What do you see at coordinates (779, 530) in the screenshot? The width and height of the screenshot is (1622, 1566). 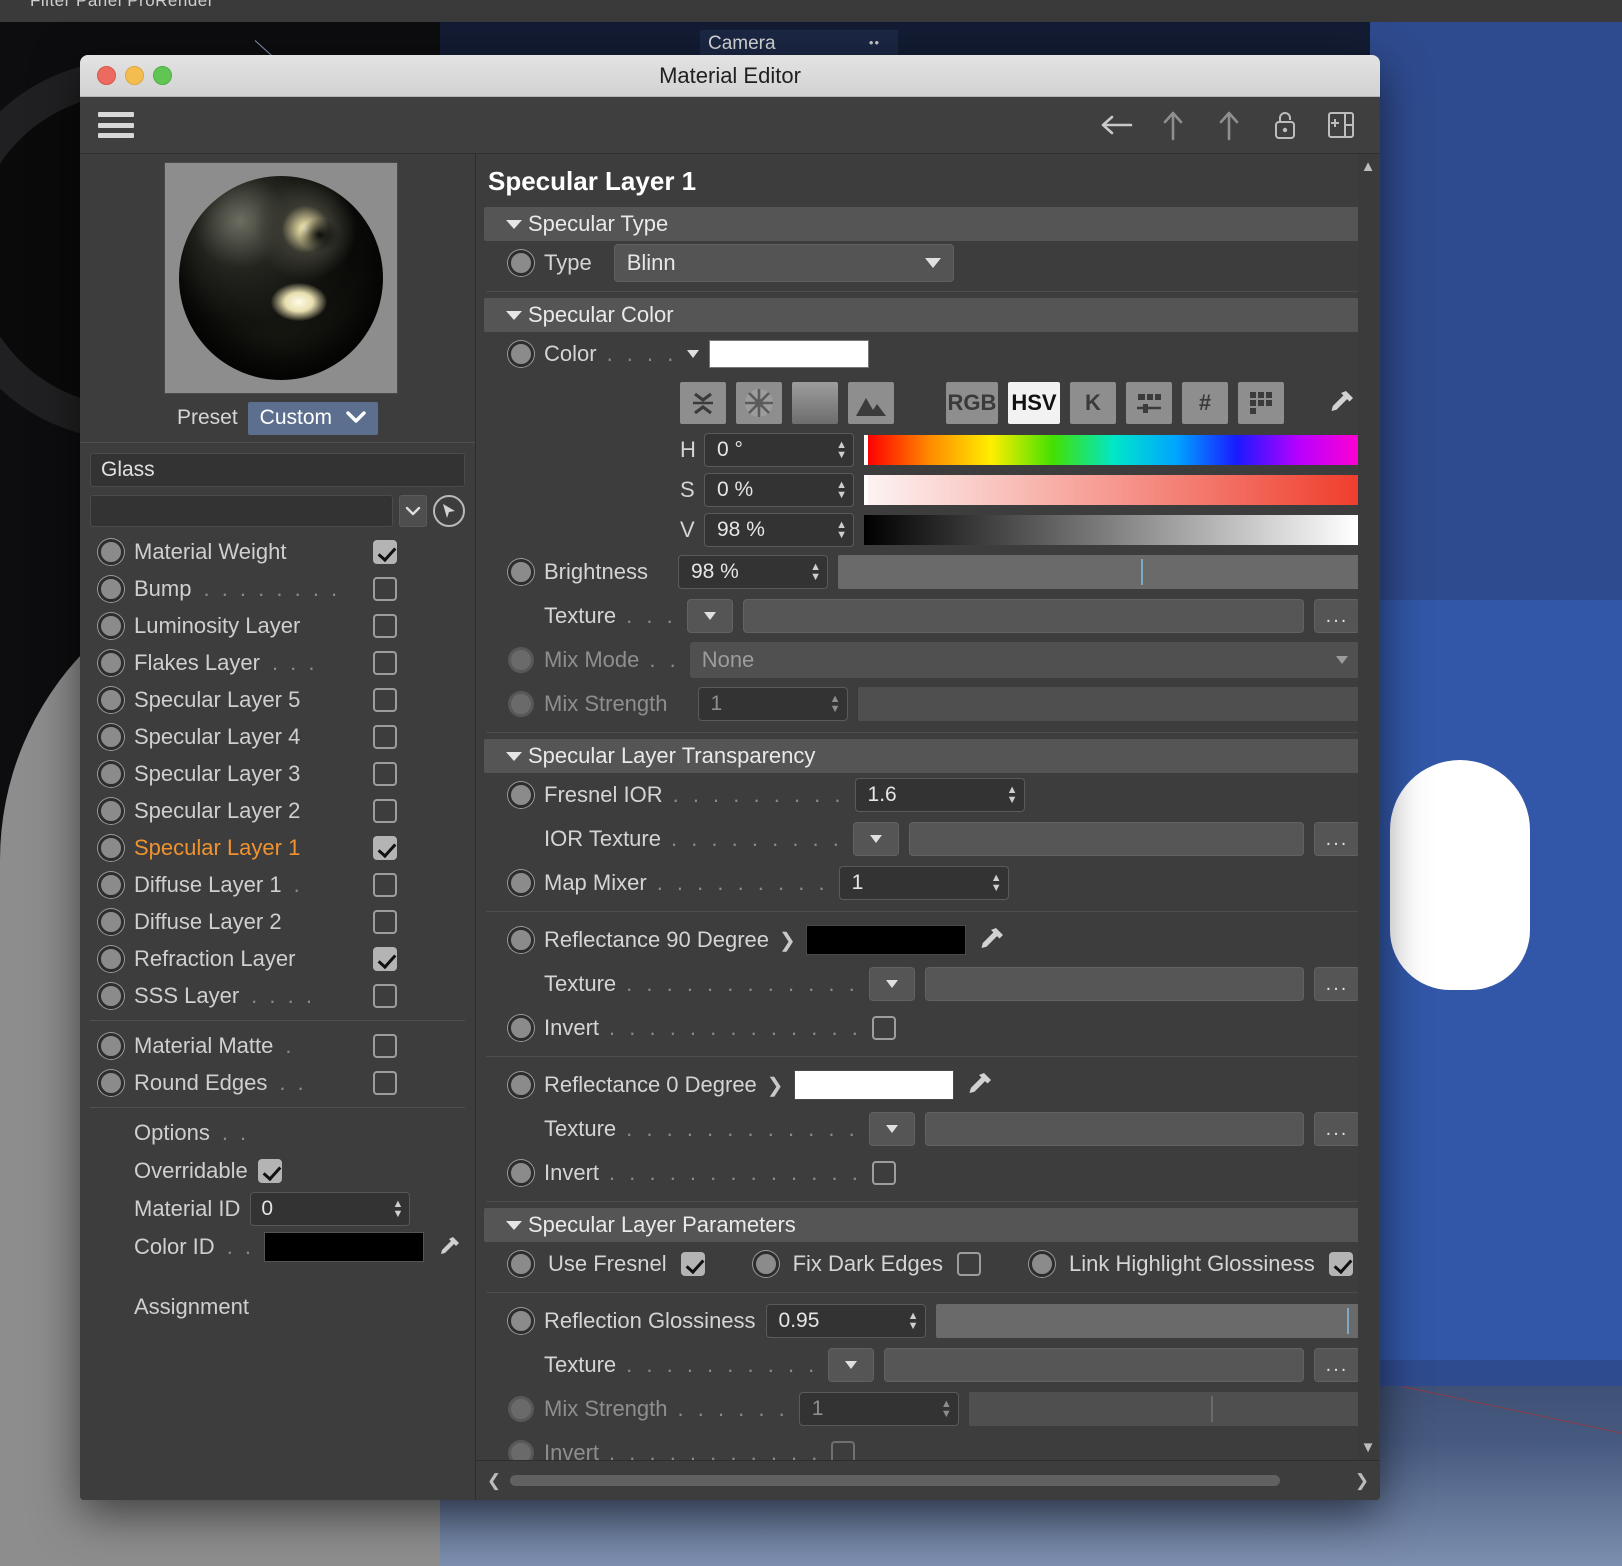 I see `hsv-input-v: 98 % ▲ ▼` at bounding box center [779, 530].